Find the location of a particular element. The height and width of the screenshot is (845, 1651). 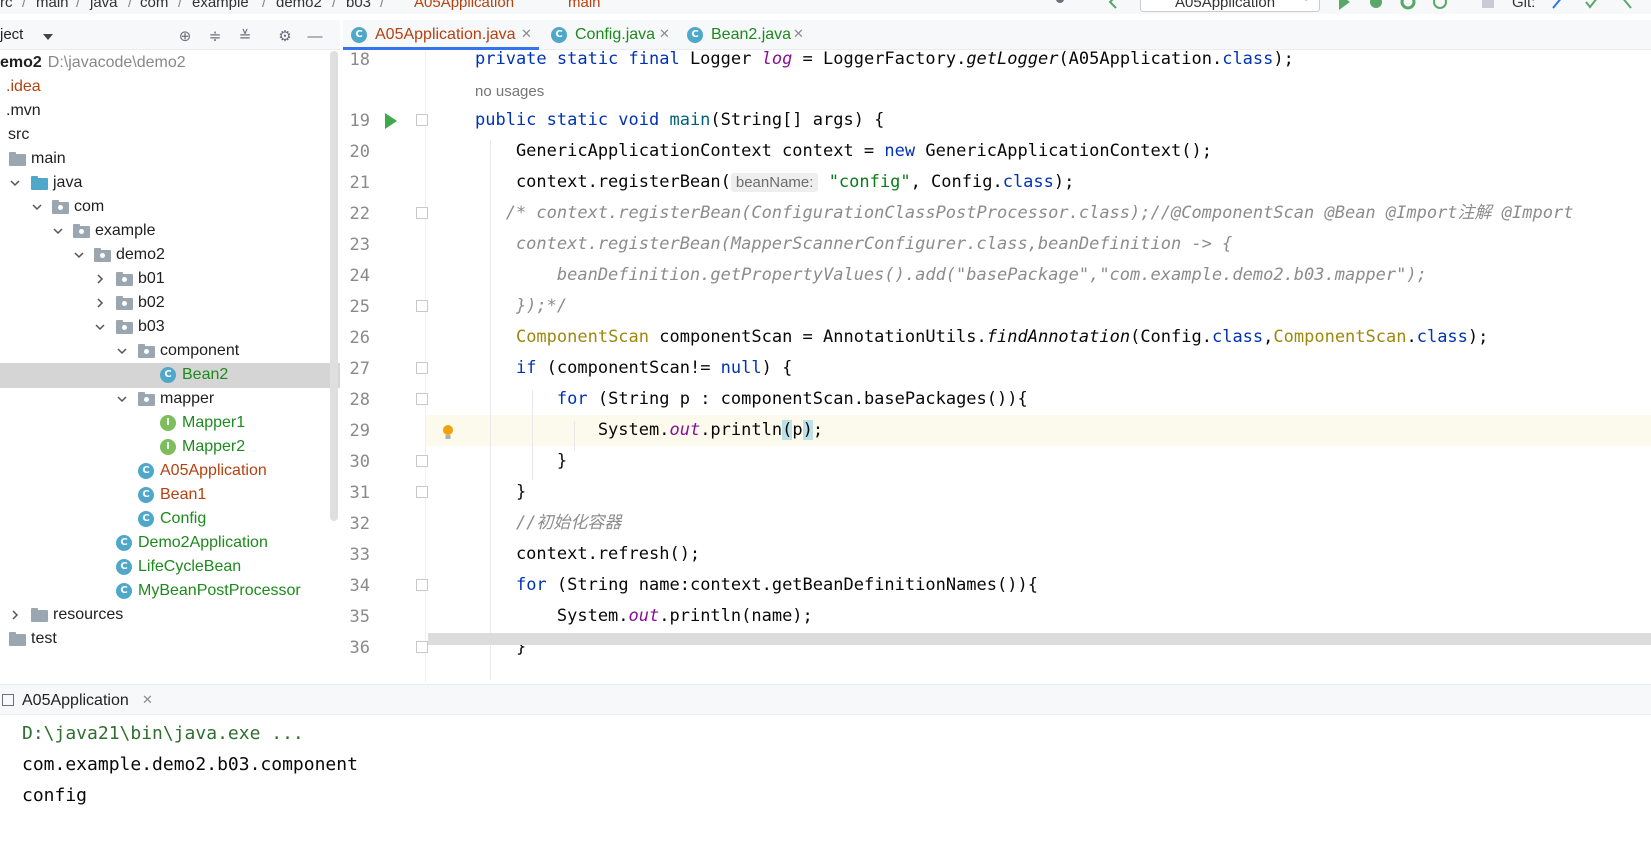

tree-item-lifecyclebean: C LifeCycleBean is located at coordinates (170, 567).